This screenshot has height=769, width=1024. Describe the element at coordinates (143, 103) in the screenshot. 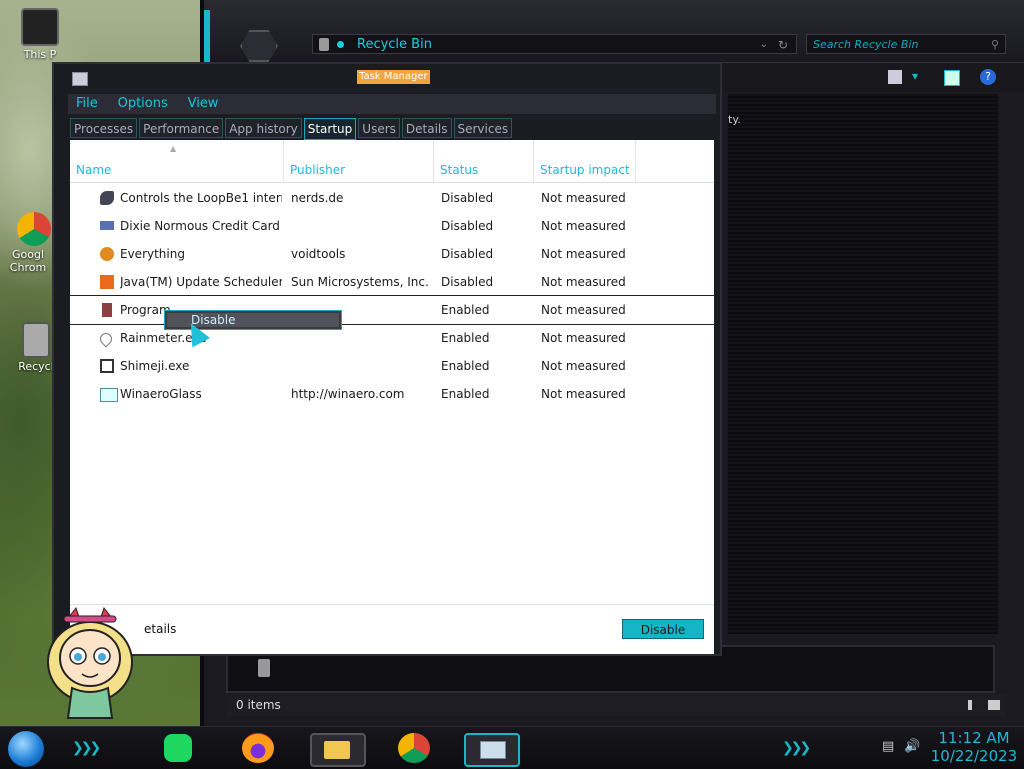

I see `menu-options: Options` at that location.